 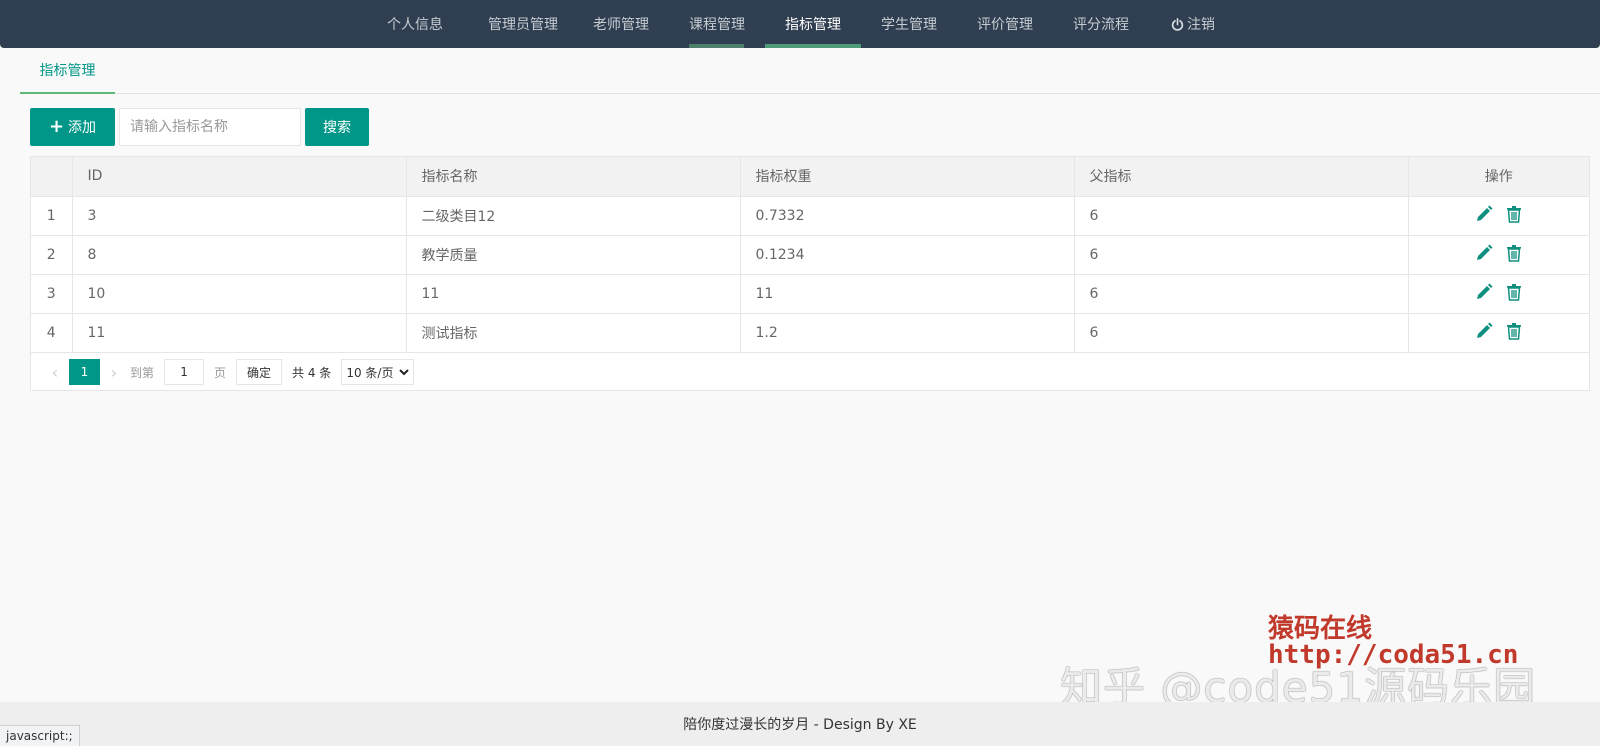 I want to click on nav-item-indicator-management: 指标管理, so click(x=813, y=24).